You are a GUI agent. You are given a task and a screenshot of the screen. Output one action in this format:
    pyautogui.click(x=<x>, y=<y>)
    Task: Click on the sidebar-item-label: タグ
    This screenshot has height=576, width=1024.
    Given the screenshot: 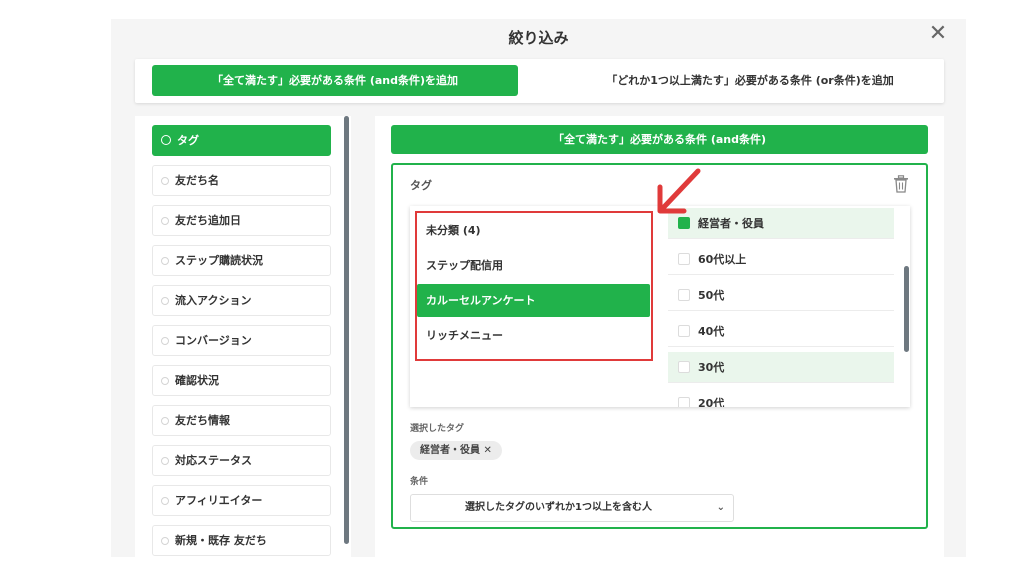 What is the action you would take?
    pyautogui.click(x=188, y=140)
    